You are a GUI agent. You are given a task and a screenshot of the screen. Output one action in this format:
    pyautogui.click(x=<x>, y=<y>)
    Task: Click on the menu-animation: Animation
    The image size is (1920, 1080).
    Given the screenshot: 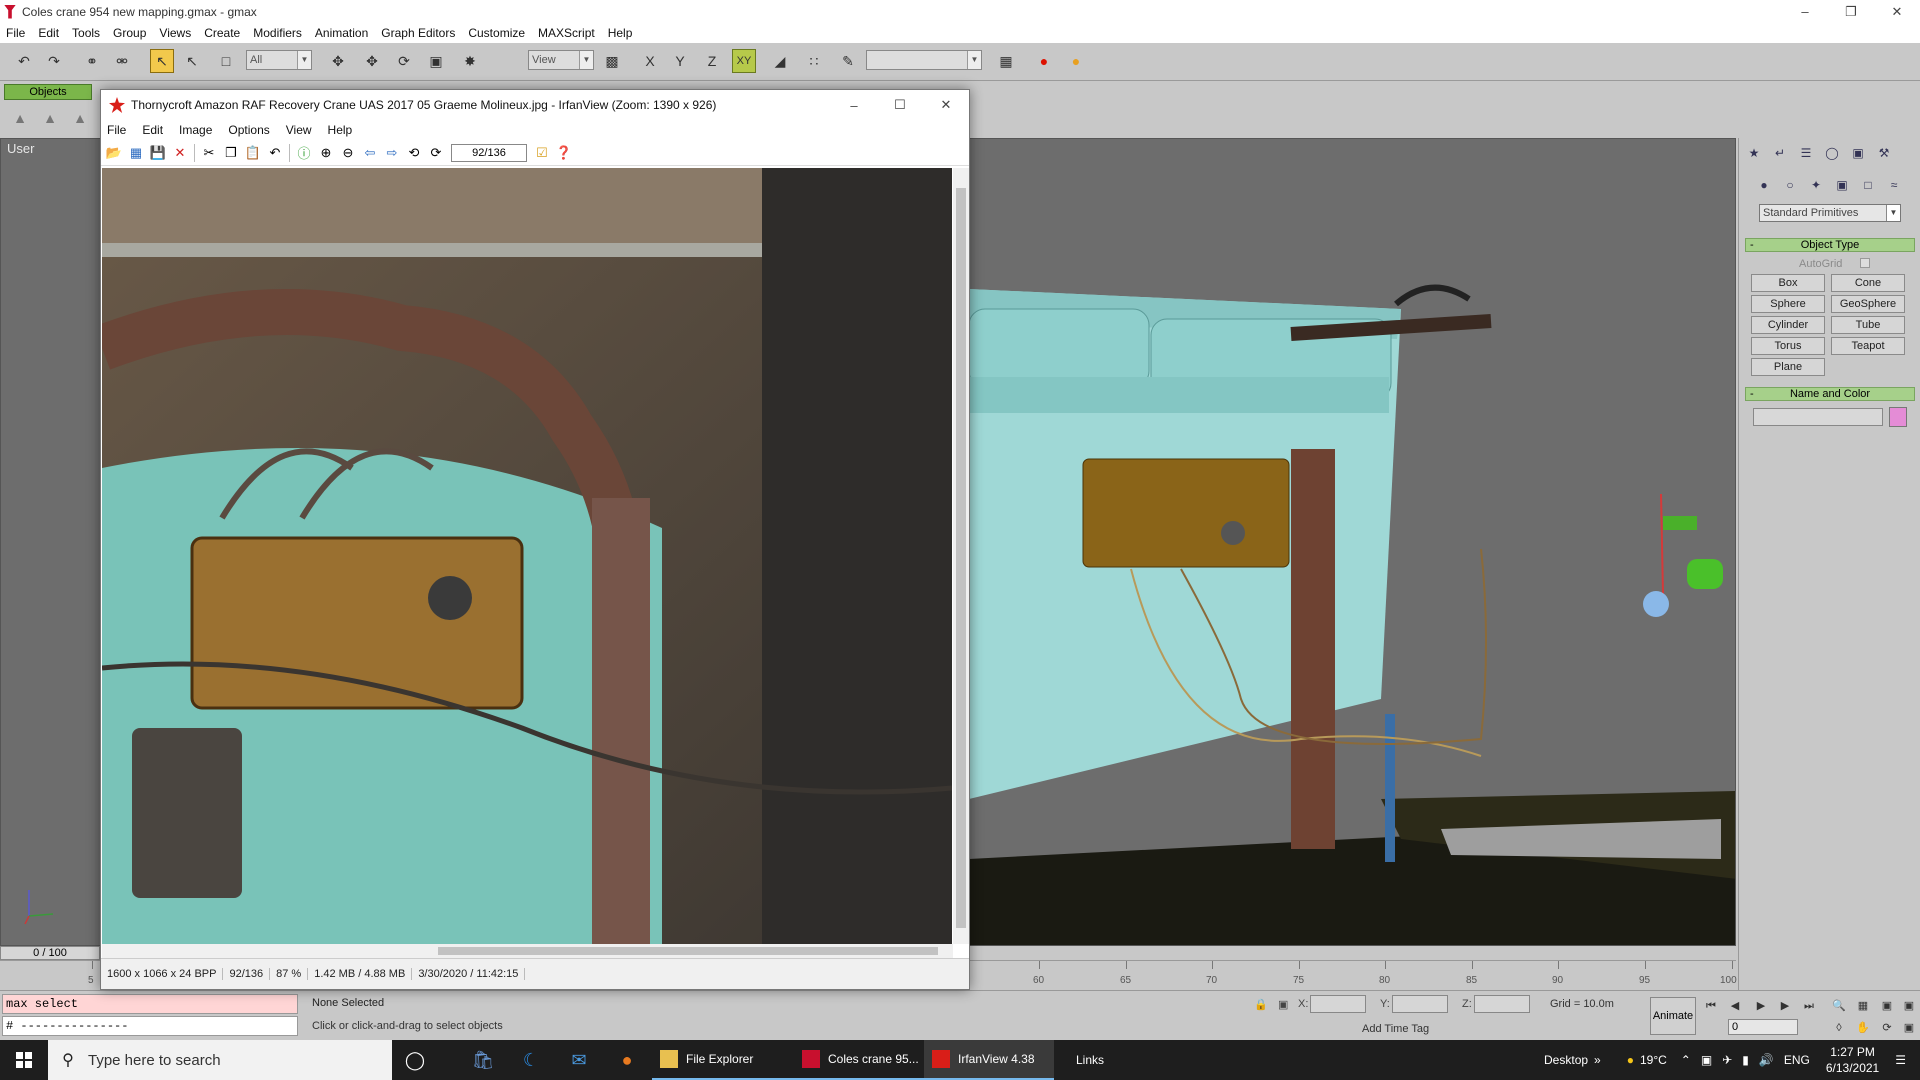 What is the action you would take?
    pyautogui.click(x=341, y=33)
    